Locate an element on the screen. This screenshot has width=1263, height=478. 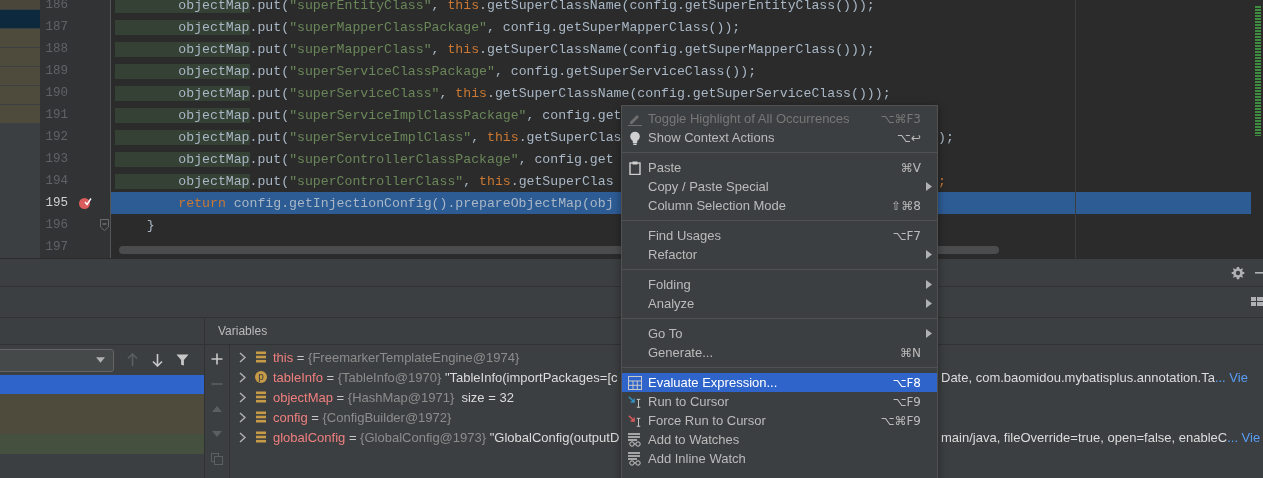
menu-item: Add Inline Watch is located at coordinates (779, 458).